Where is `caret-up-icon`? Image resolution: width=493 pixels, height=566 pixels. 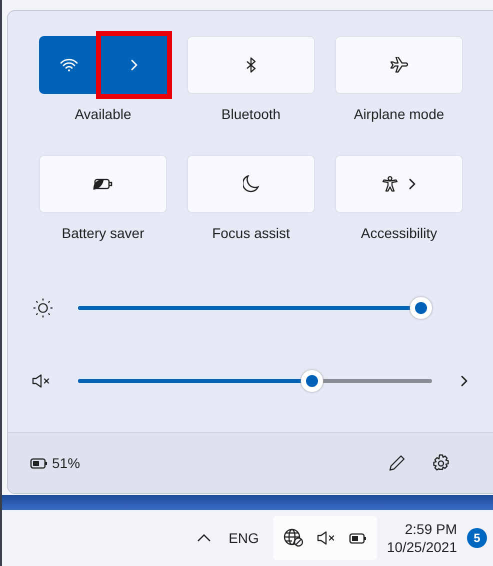
caret-up-icon is located at coordinates (203, 538).